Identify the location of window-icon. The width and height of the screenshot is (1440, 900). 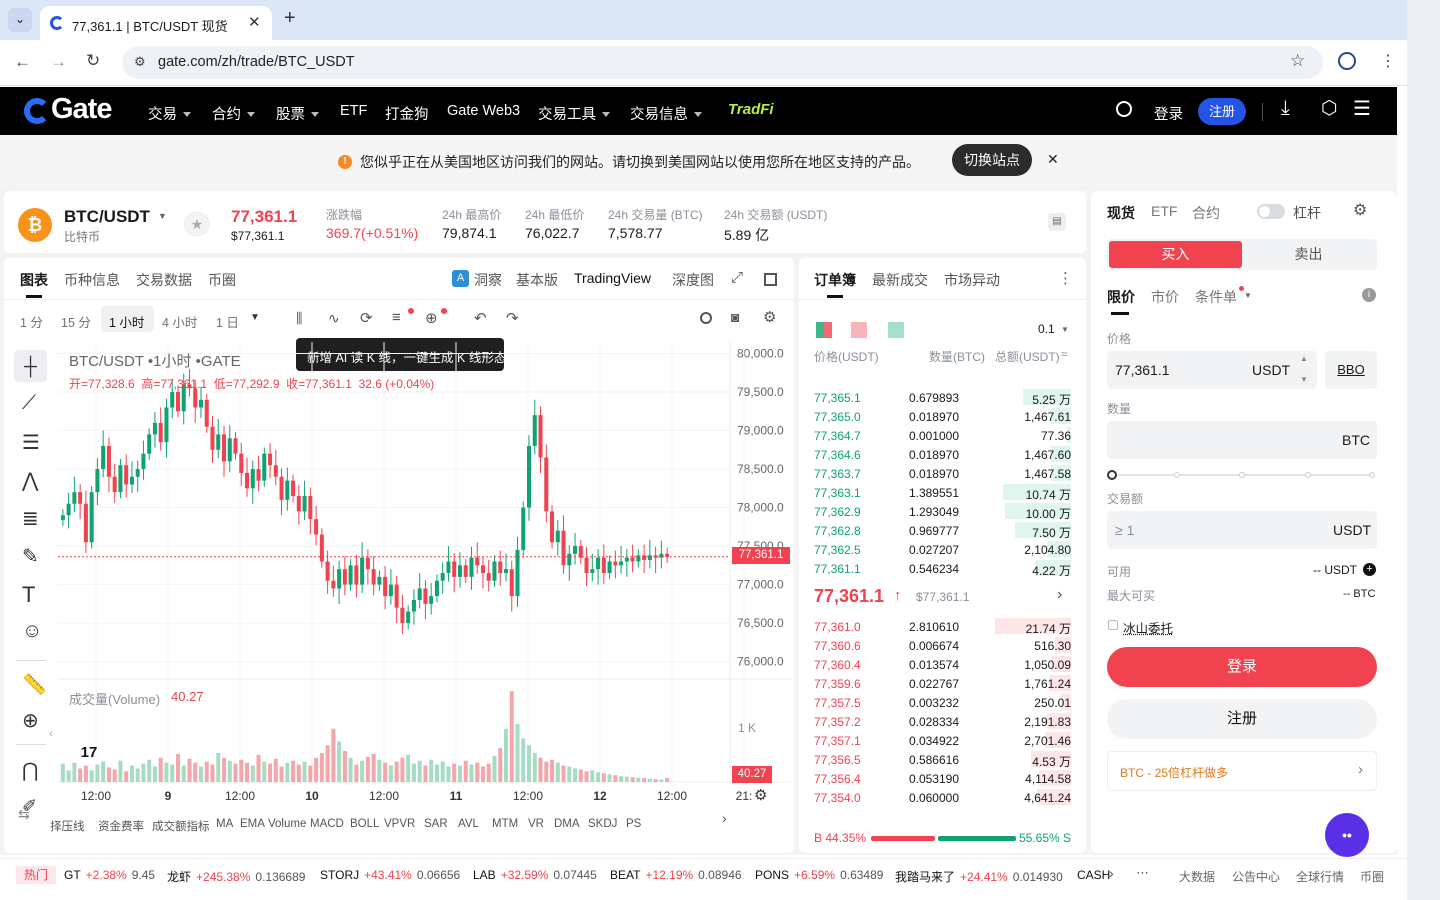
(770, 279).